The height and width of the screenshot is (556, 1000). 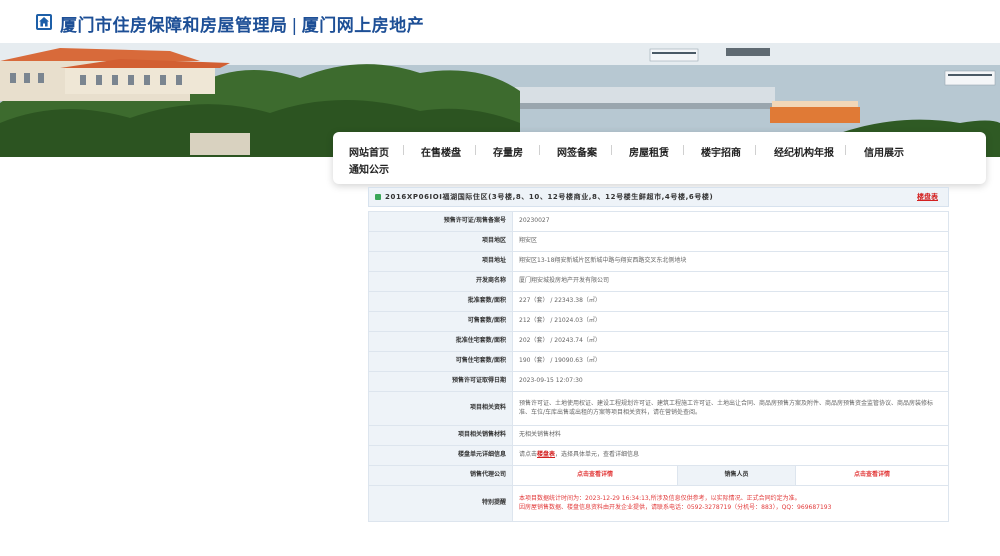 I want to click on row-value: 190（套） / 19090.63（㎡）, so click(x=730, y=361).